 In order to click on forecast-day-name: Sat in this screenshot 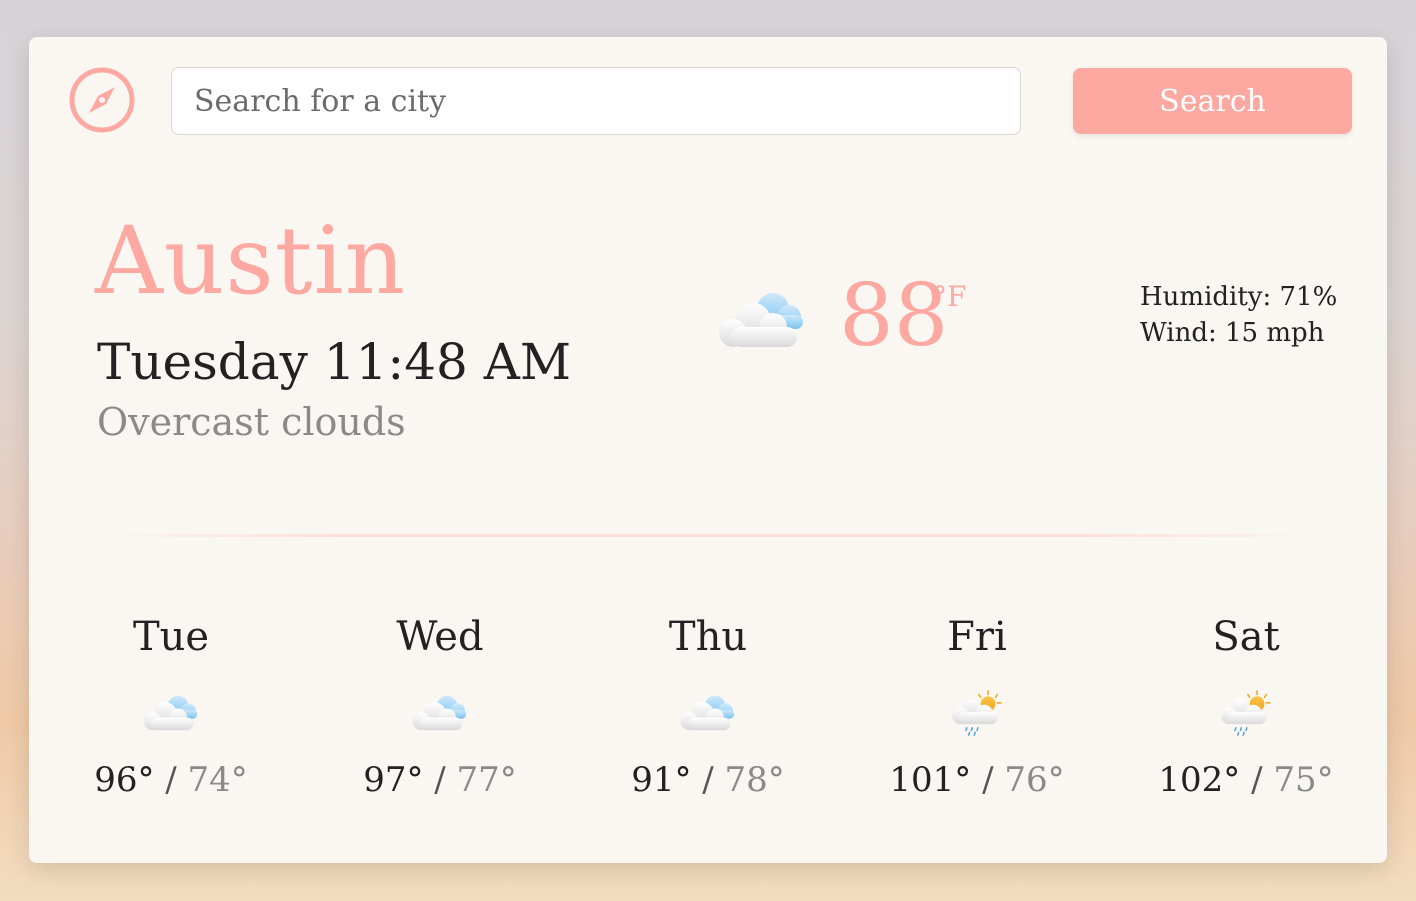, I will do `click(1246, 637)`.